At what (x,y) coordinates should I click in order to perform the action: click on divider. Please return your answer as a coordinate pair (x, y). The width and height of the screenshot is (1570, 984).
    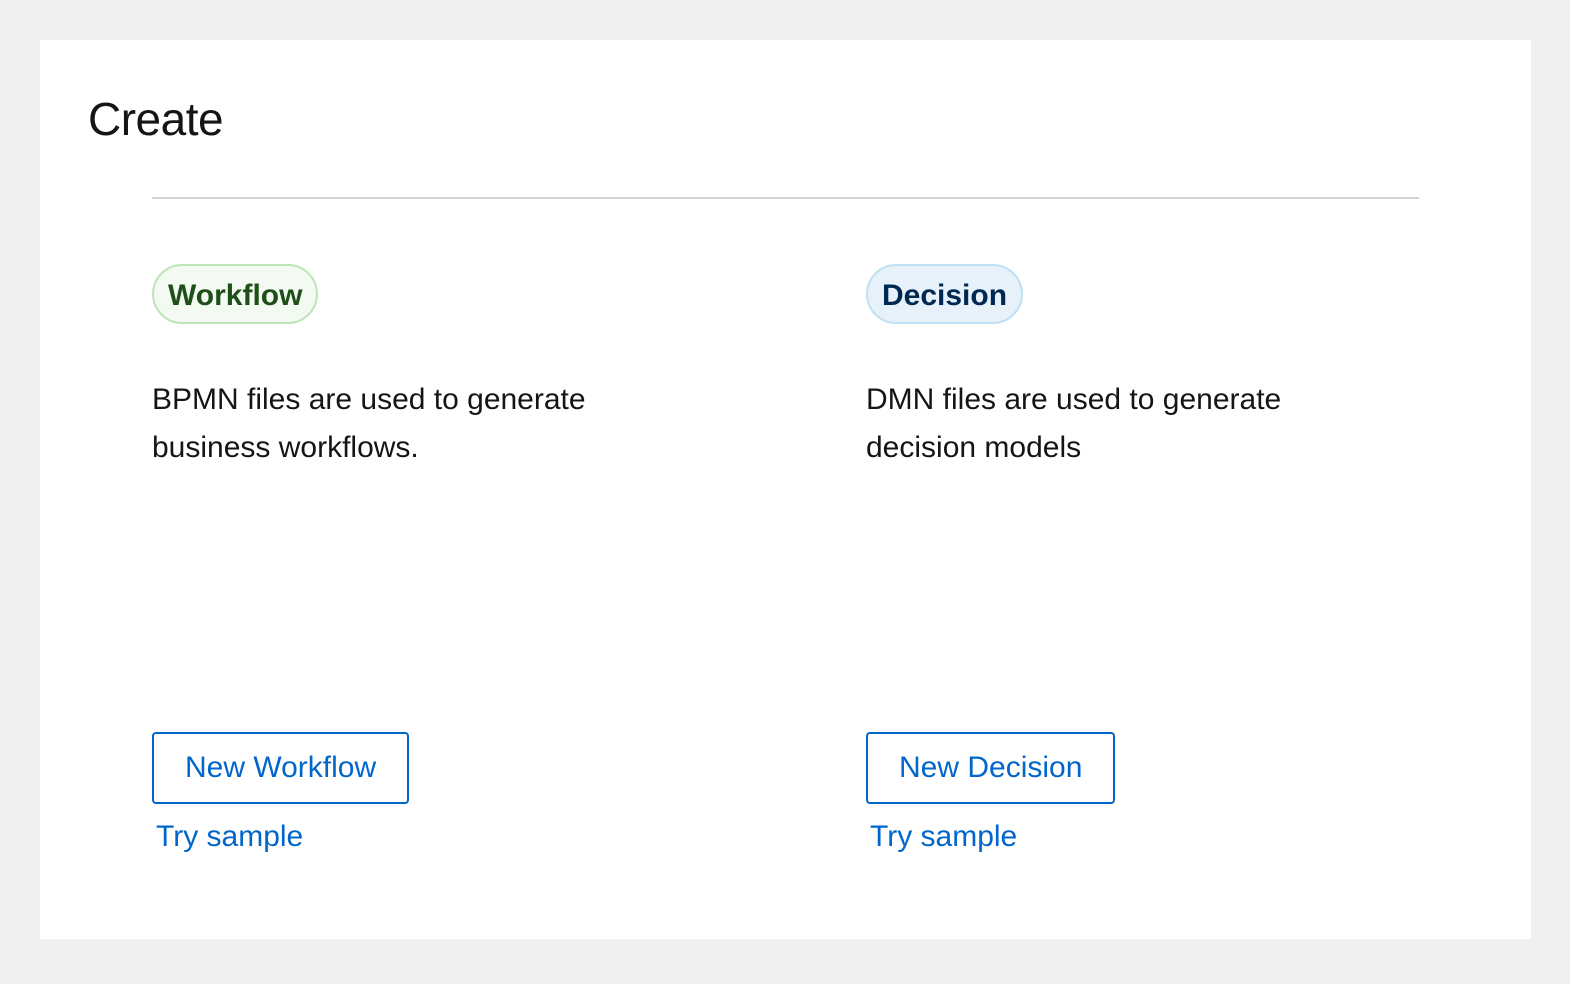
    Looking at the image, I should click on (785, 198).